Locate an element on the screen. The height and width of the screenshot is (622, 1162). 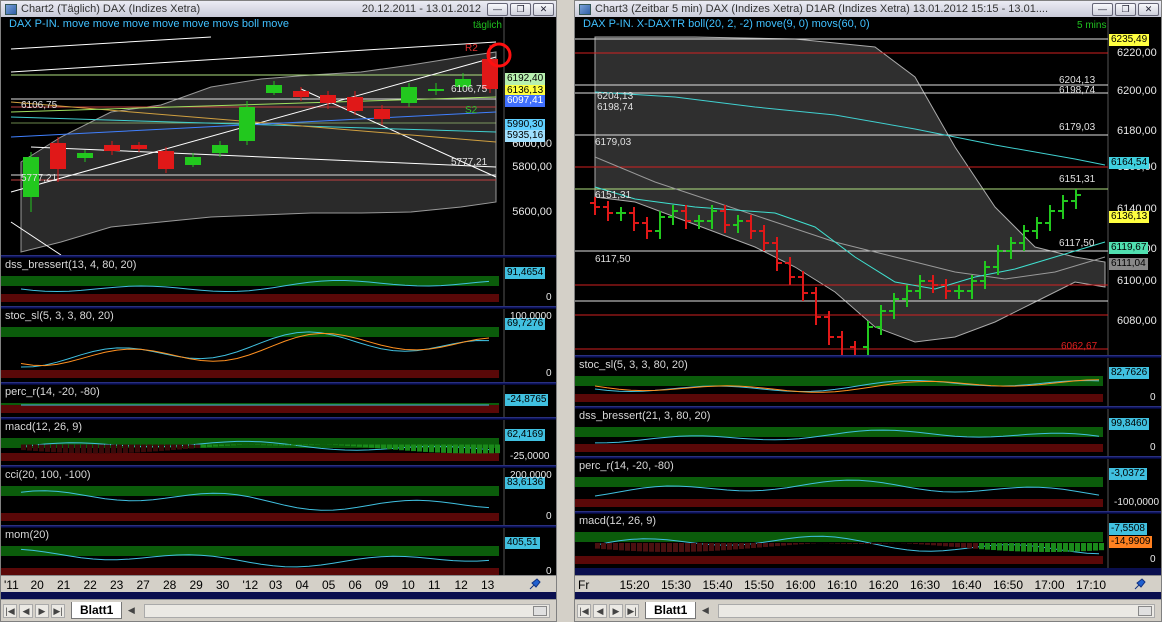
price-tag: 6164,54 is located at coordinates (1129, 163).